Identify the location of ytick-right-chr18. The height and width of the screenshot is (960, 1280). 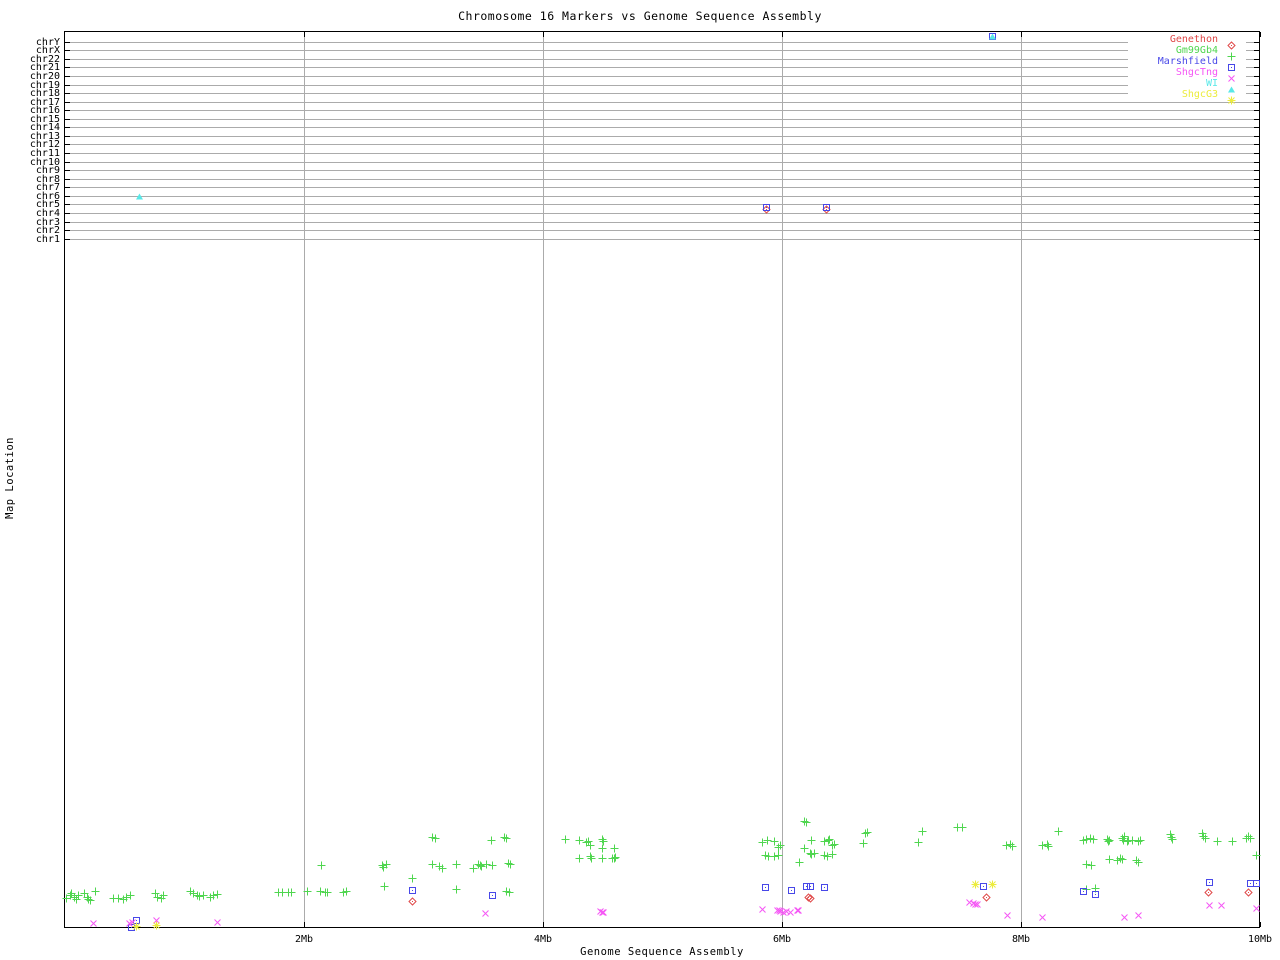
(1256, 93).